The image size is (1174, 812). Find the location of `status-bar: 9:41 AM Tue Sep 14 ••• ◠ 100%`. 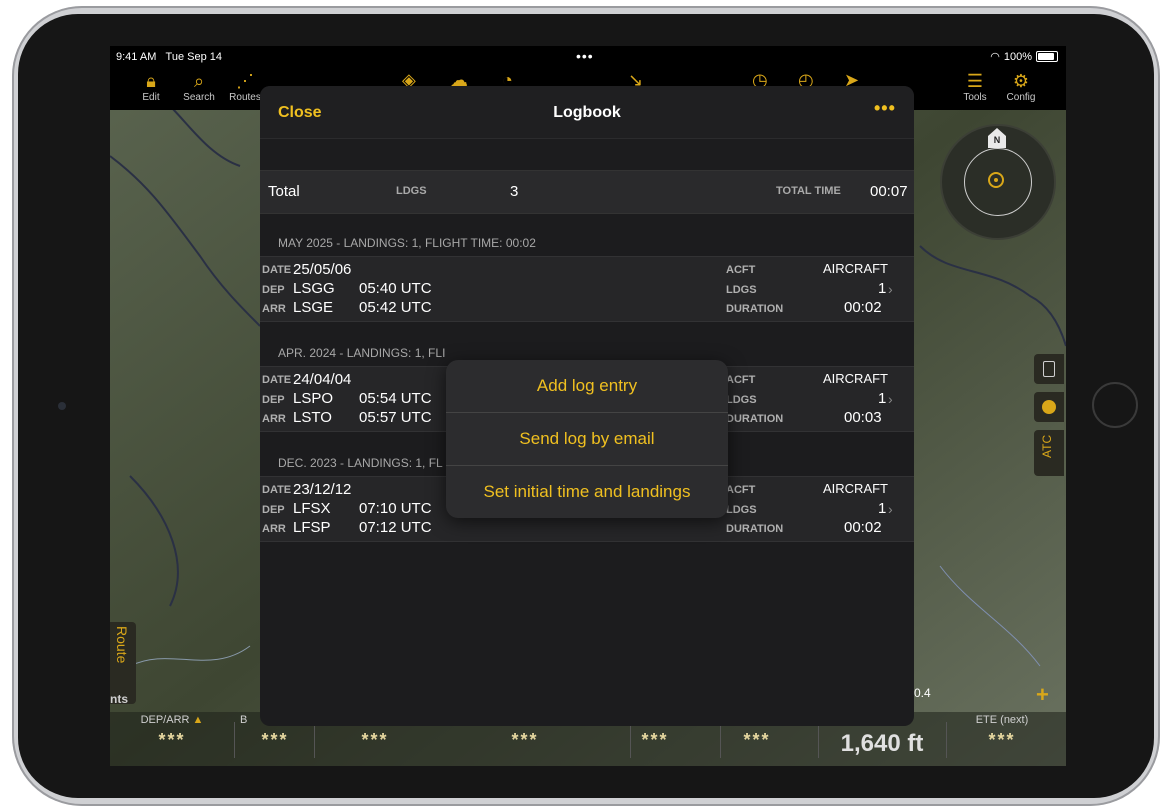

status-bar: 9:41 AM Tue Sep 14 ••• ◠ 100% is located at coordinates (588, 57).